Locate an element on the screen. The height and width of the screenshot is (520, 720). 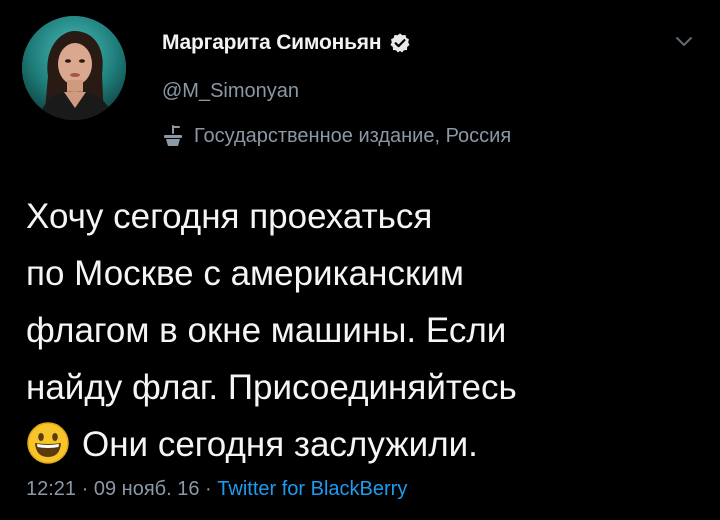
tweet-time: 12:21 is located at coordinates (51, 489).